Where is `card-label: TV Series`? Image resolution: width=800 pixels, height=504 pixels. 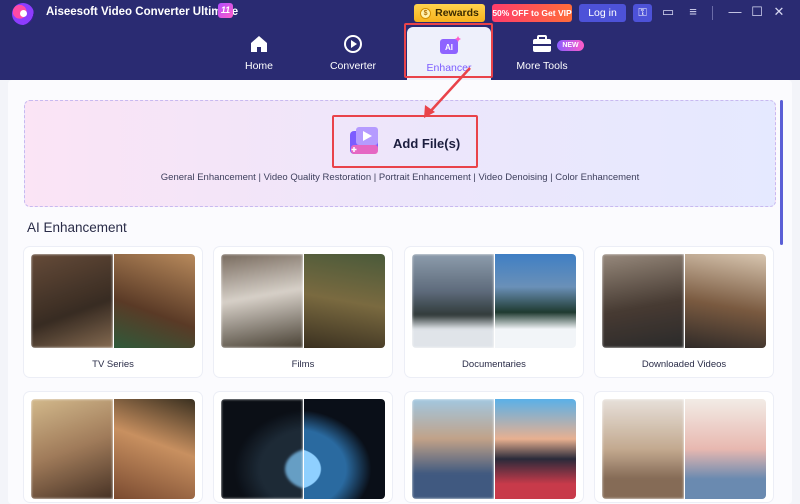 card-label: TV Series is located at coordinates (113, 364).